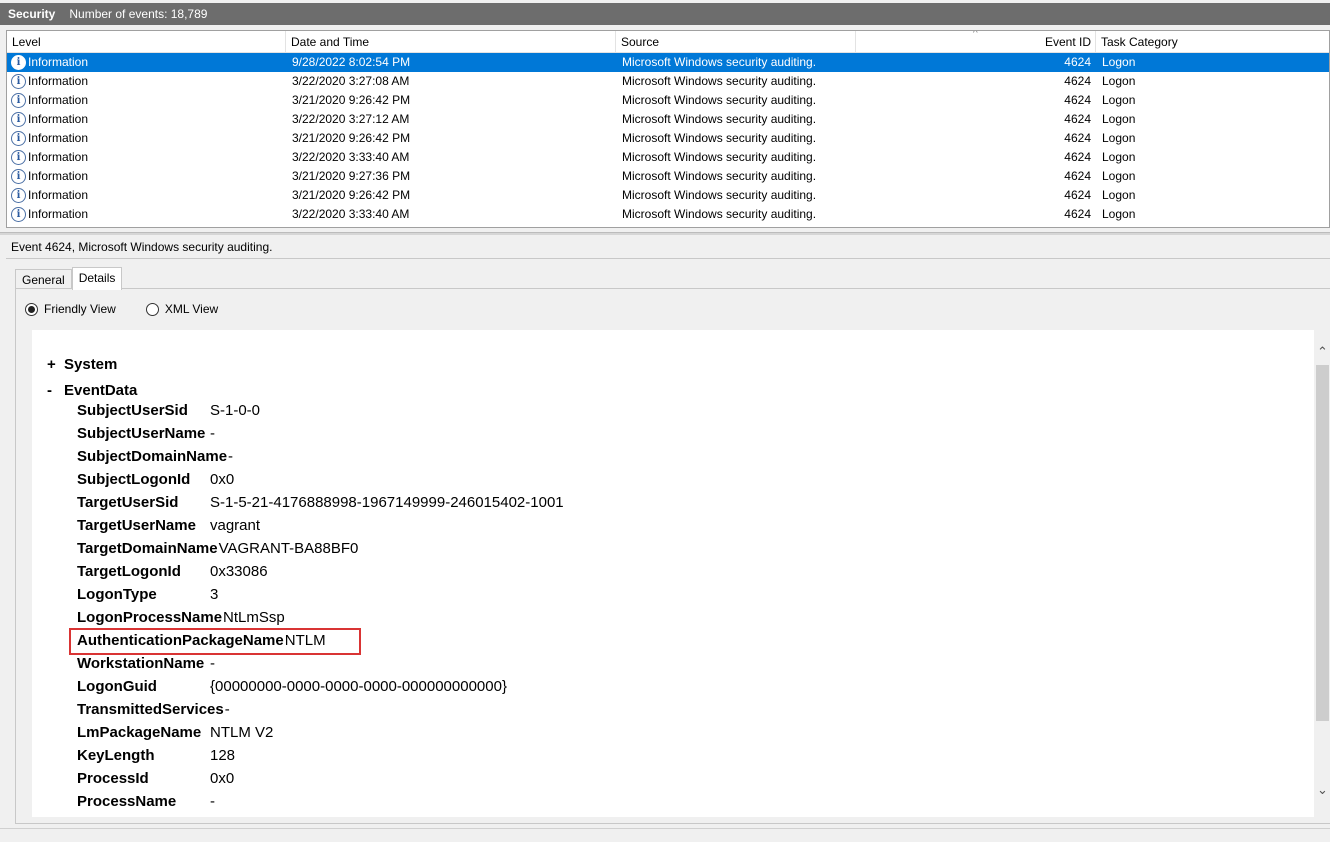 This screenshot has height=842, width=1330. I want to click on xml-view-radio, so click(152, 309).